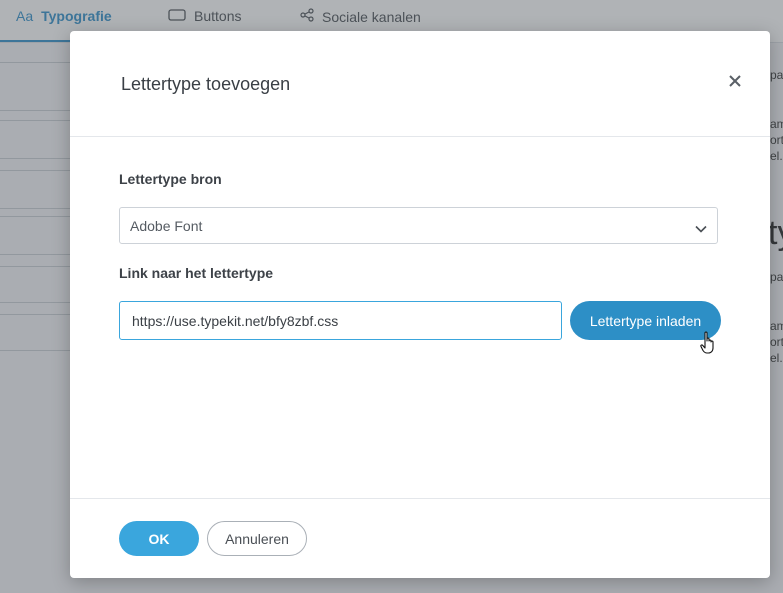  What do you see at coordinates (708, 345) in the screenshot?
I see `hand-cursor-icon` at bounding box center [708, 345].